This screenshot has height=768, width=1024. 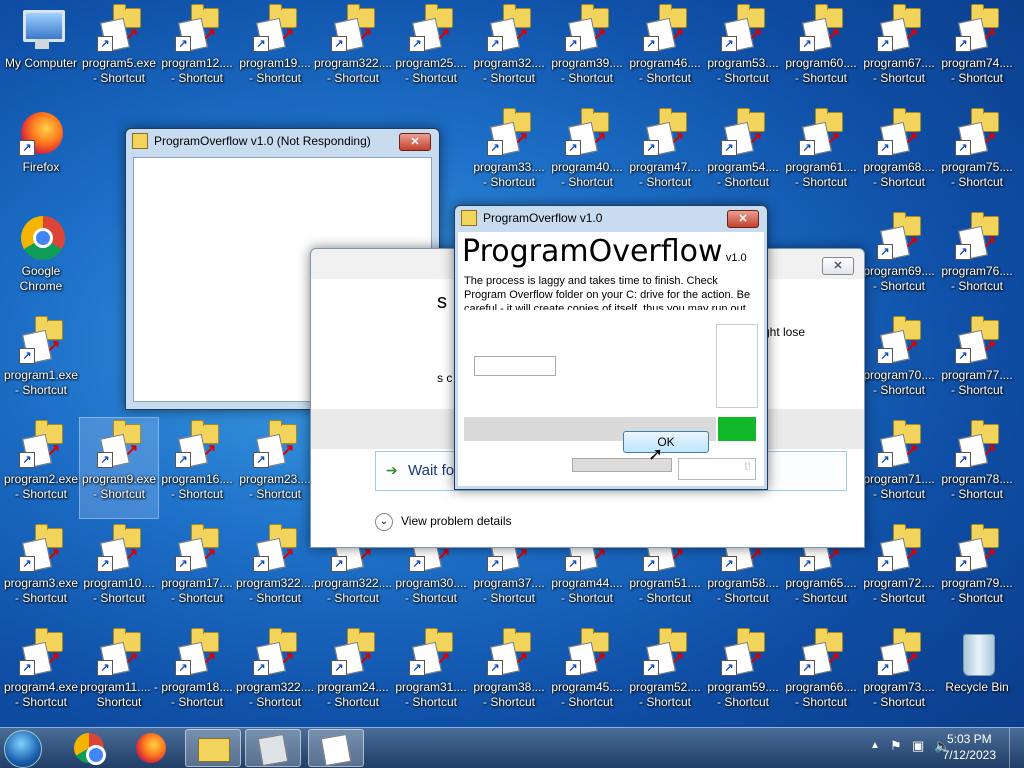 What do you see at coordinates (665, 156) in the screenshot?
I see `desktop-icon: ↗ ↗ program47.... - Shortcut` at bounding box center [665, 156].